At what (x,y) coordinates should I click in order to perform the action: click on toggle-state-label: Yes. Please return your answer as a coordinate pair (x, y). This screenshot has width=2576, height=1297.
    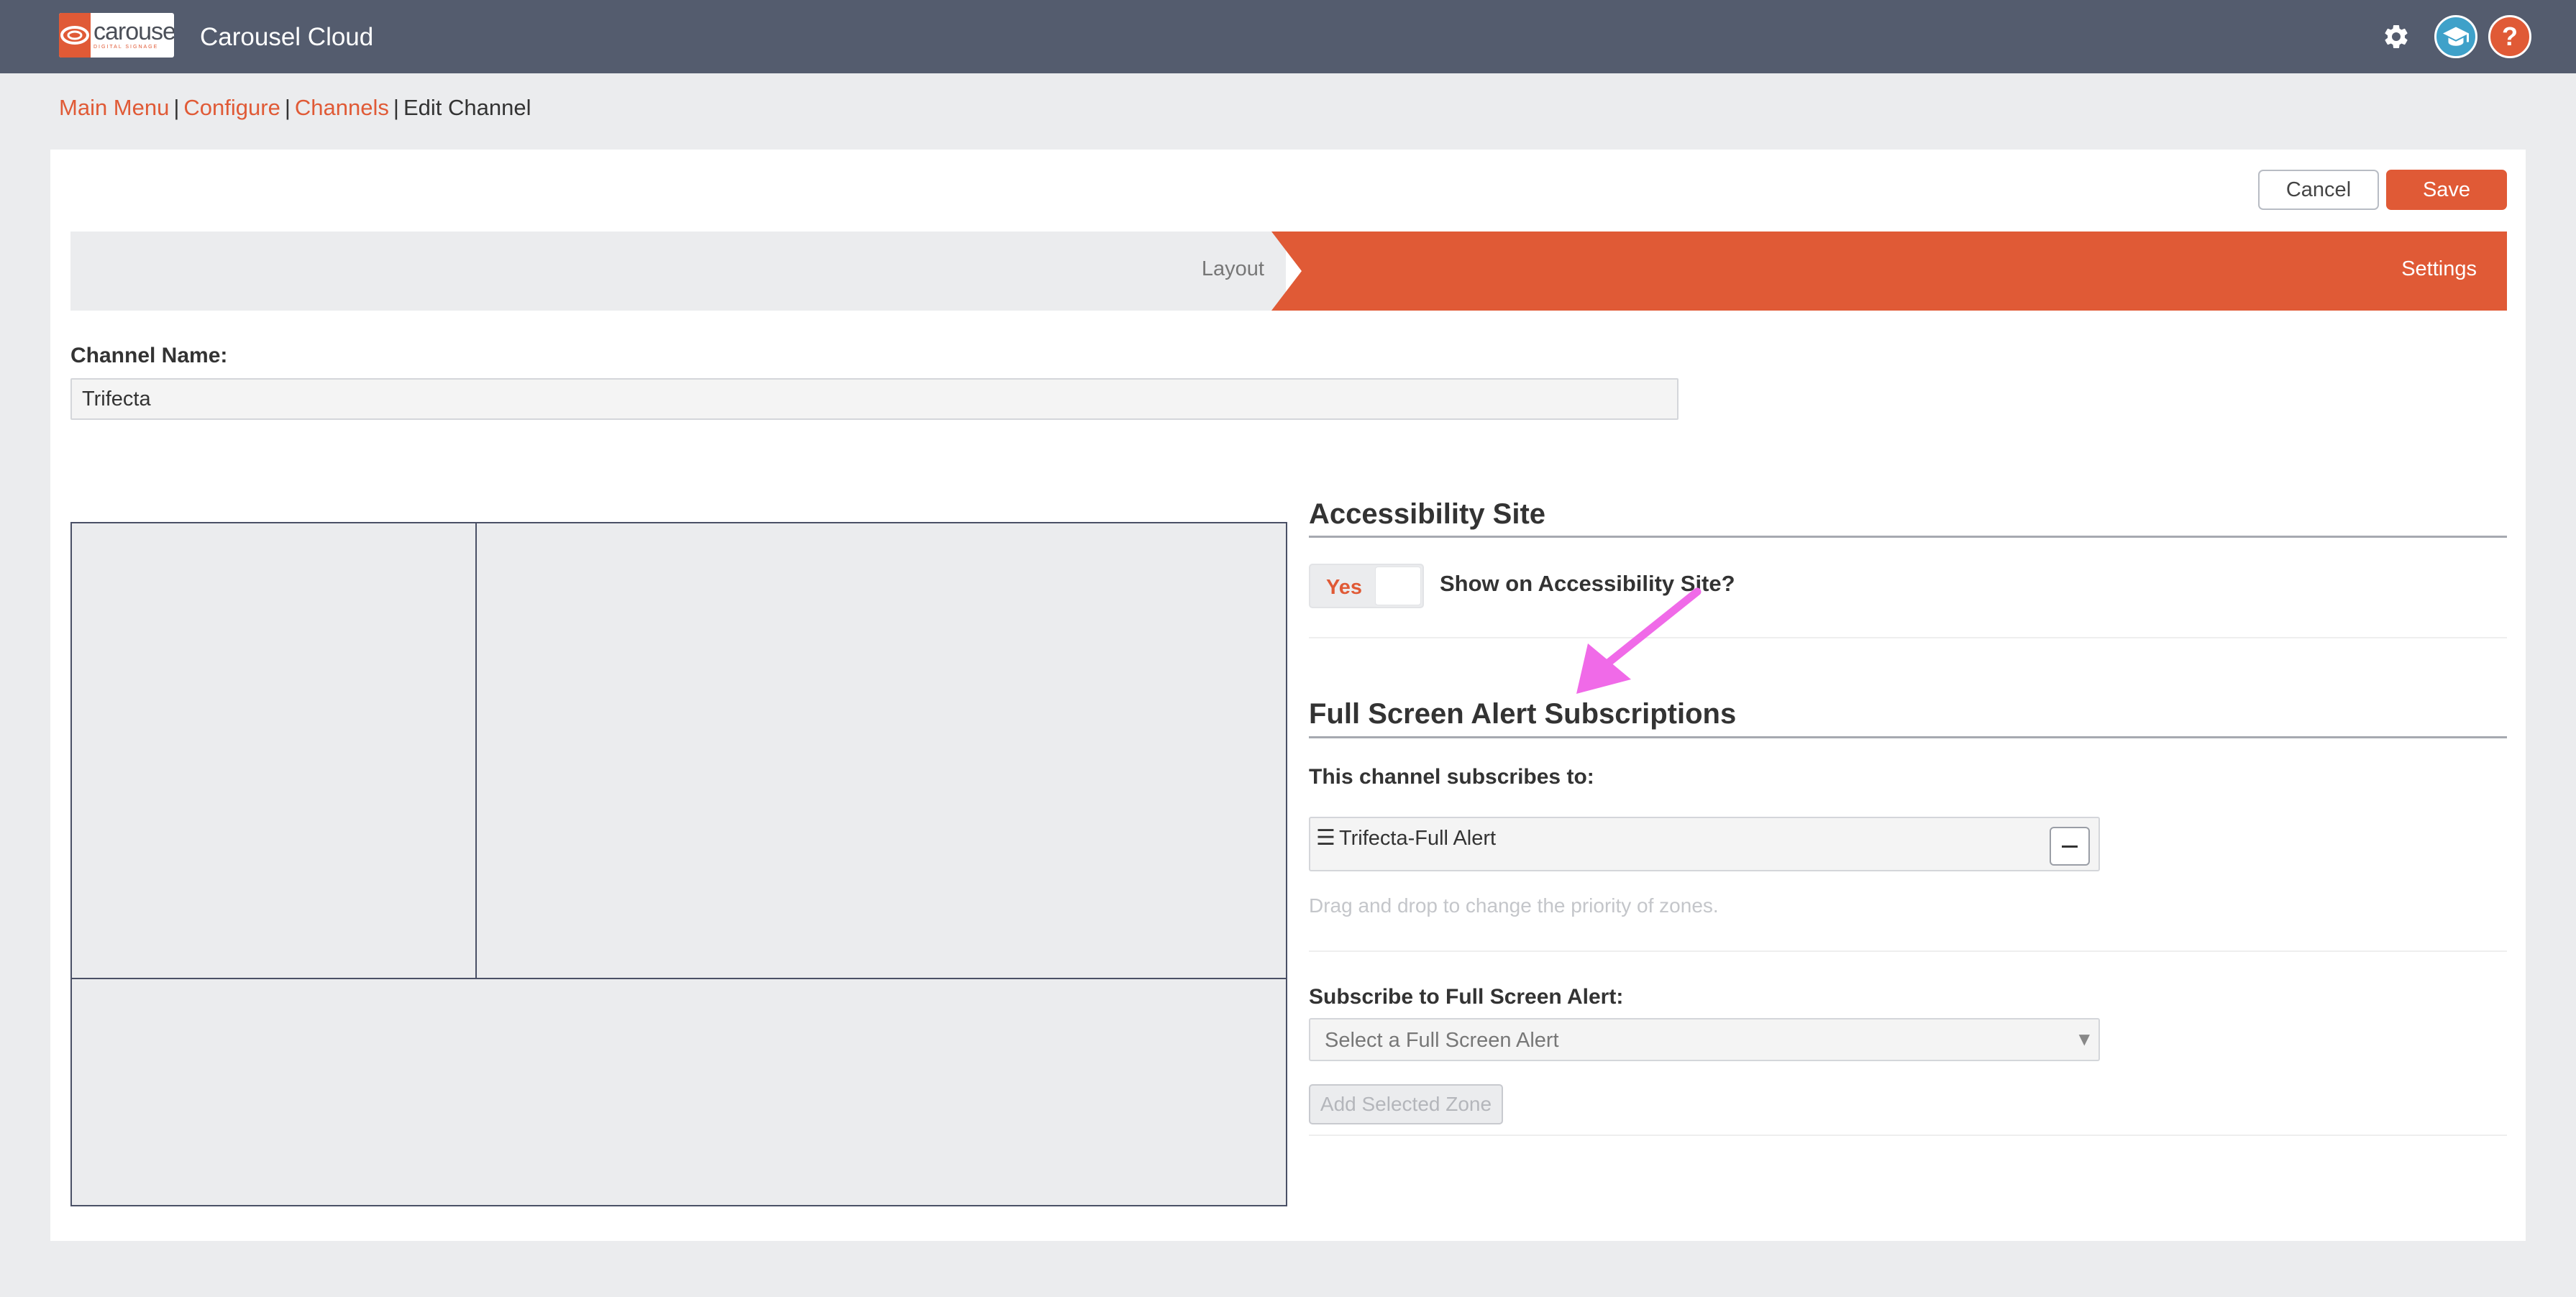
    Looking at the image, I should click on (1344, 588).